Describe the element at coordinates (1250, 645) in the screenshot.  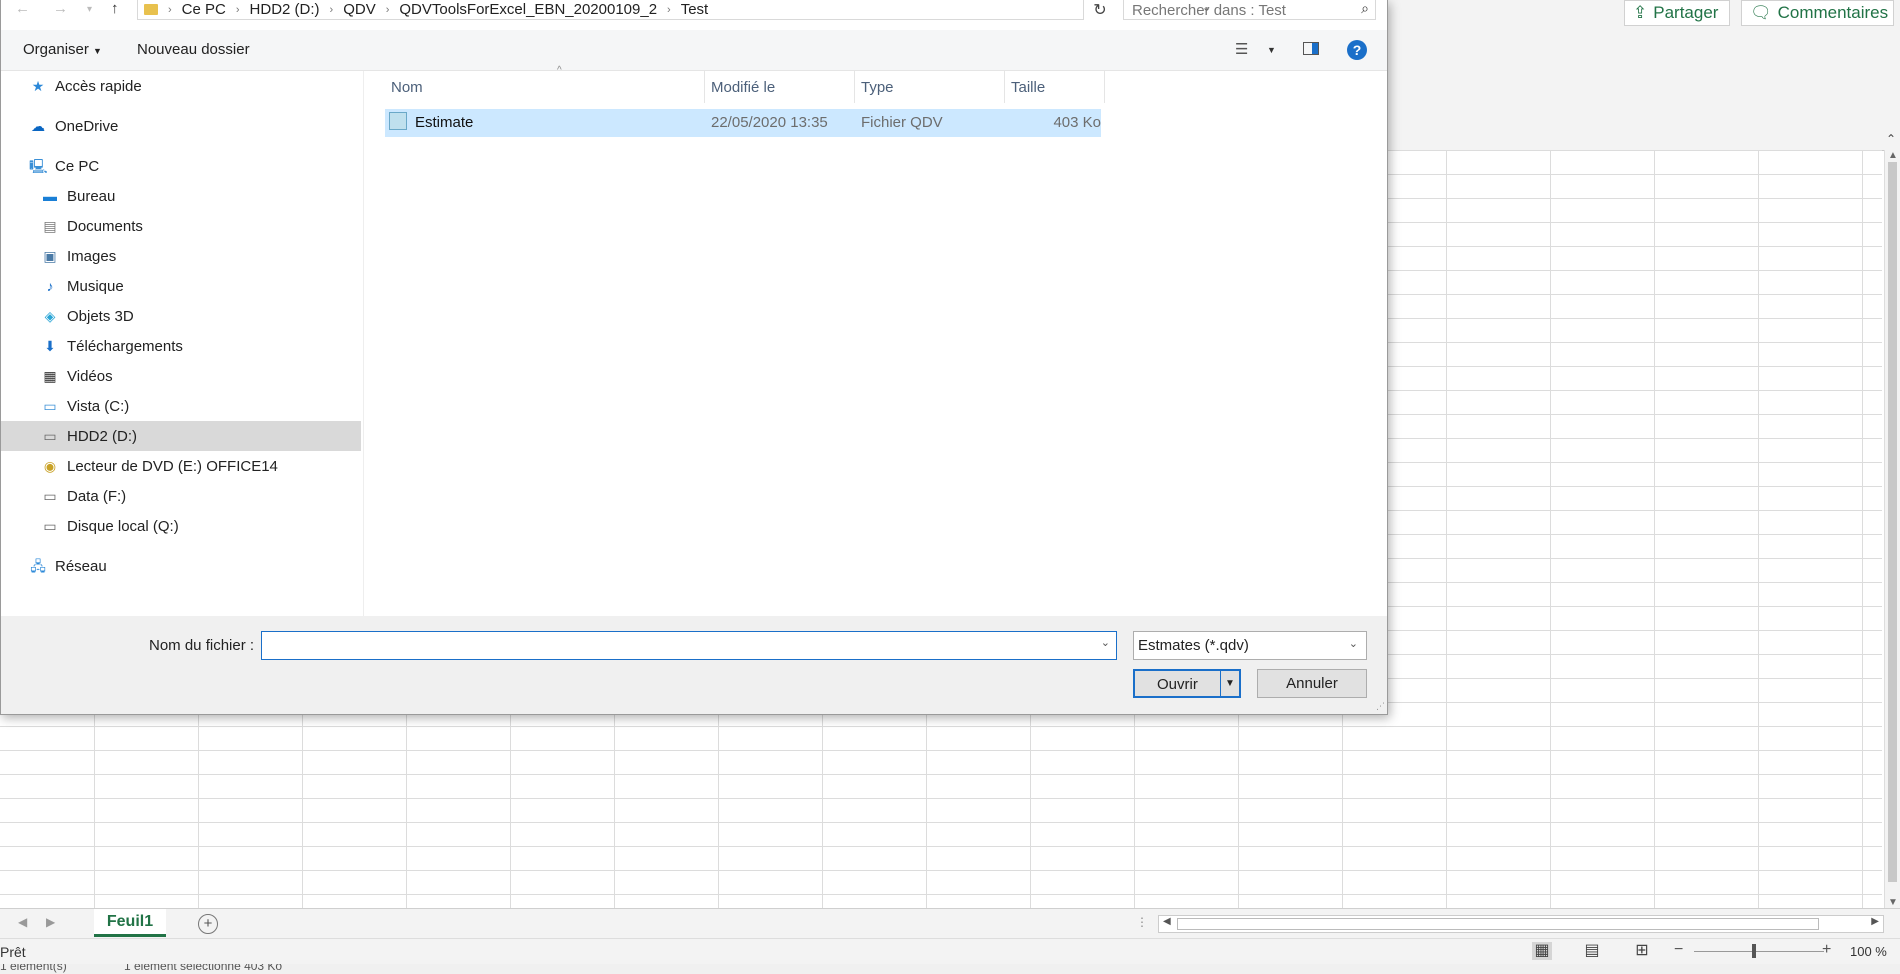
I see `file-type-filter: Estmates (*.qdv) ⌄` at that location.